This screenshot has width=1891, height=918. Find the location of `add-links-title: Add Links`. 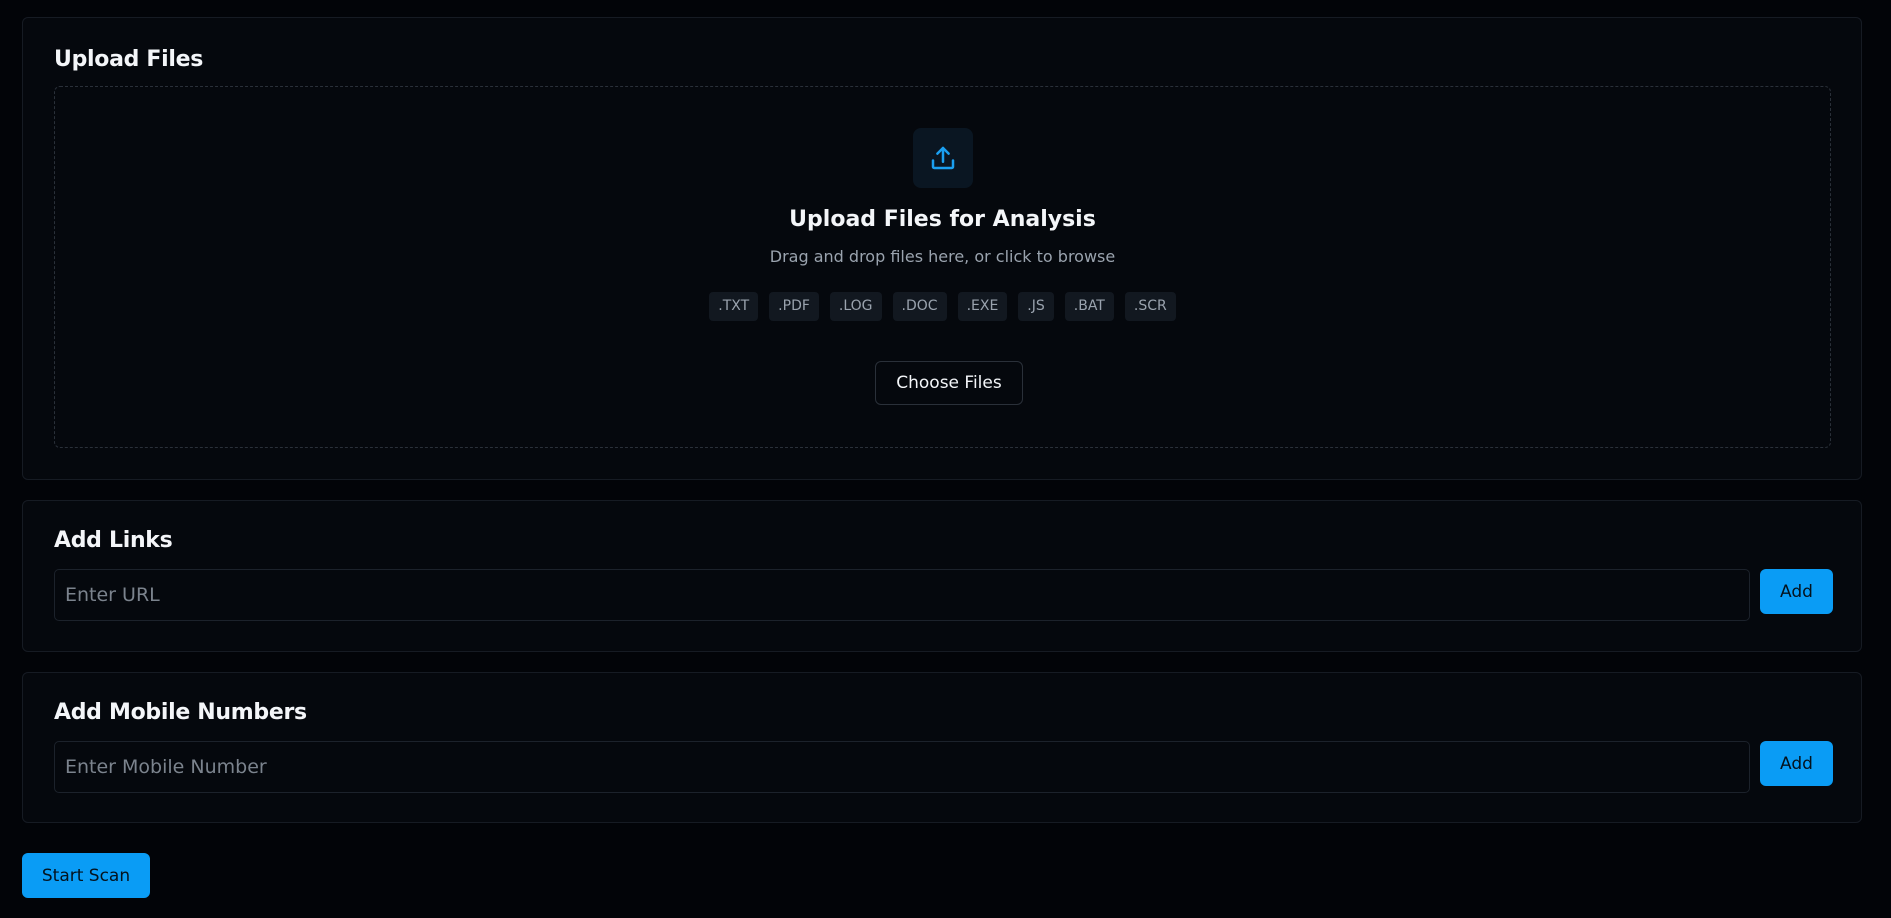

add-links-title: Add Links is located at coordinates (113, 540).